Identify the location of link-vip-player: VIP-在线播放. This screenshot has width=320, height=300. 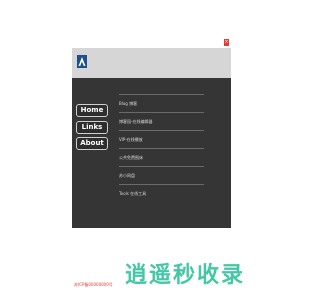
(161, 139).